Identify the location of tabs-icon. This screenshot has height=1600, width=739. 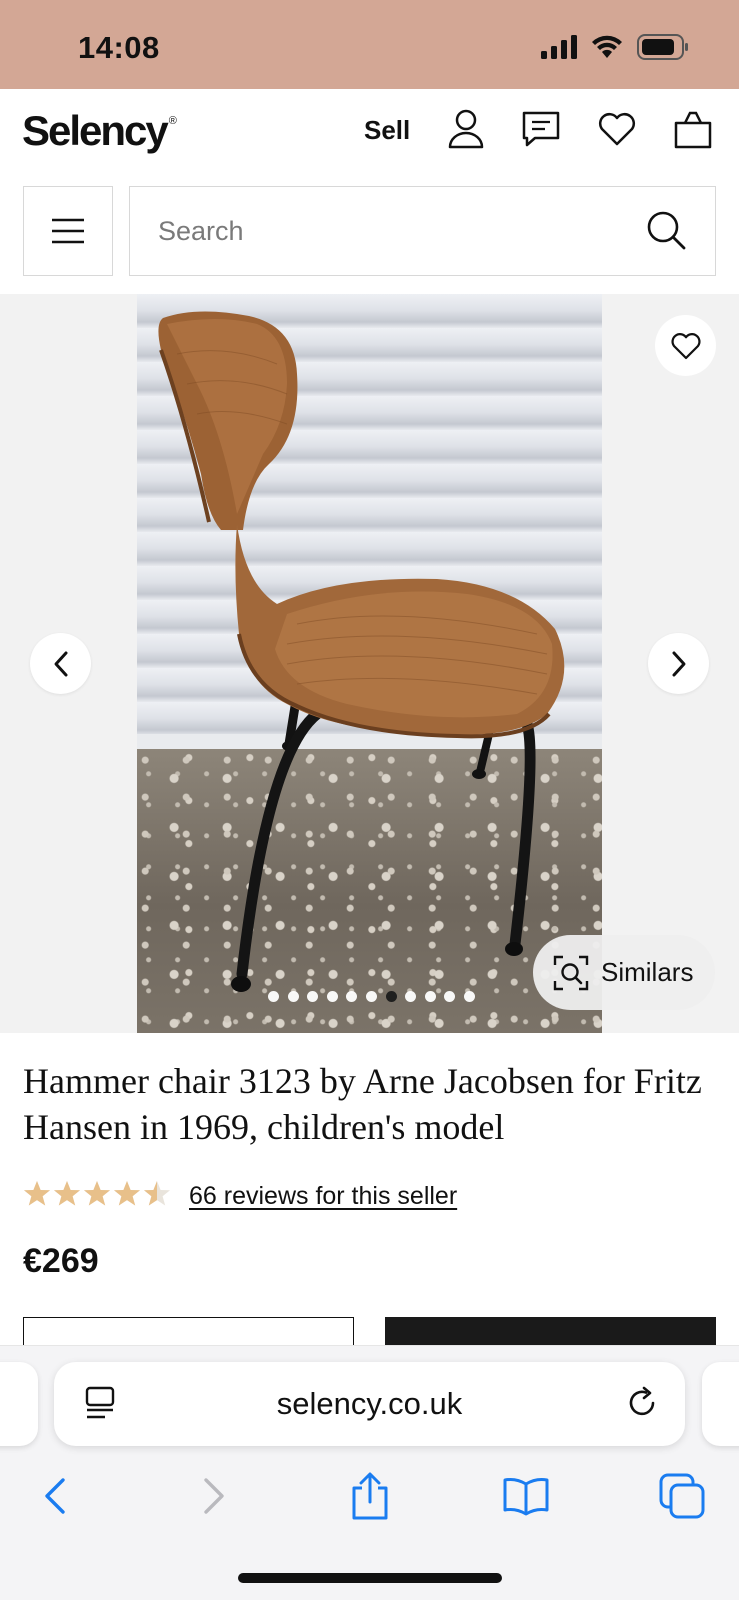
(682, 1496).